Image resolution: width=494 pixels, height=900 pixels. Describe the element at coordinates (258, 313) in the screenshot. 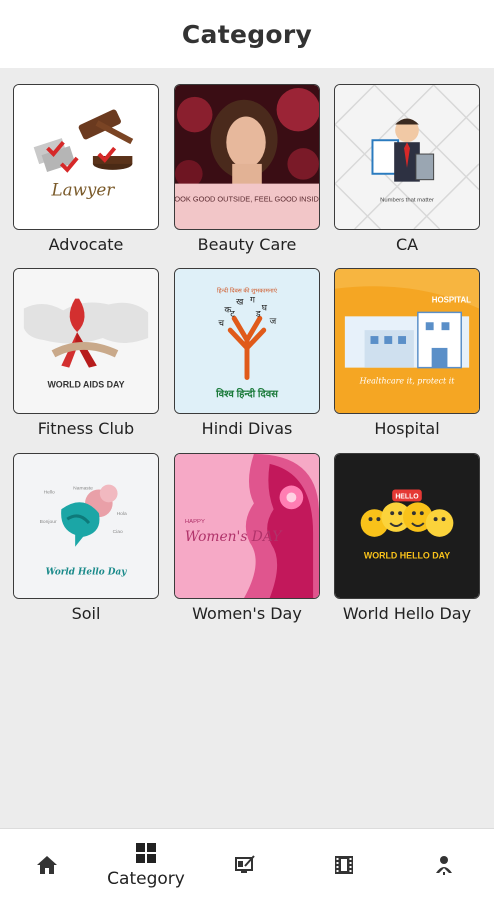

I see `svg-text: ड` at that location.